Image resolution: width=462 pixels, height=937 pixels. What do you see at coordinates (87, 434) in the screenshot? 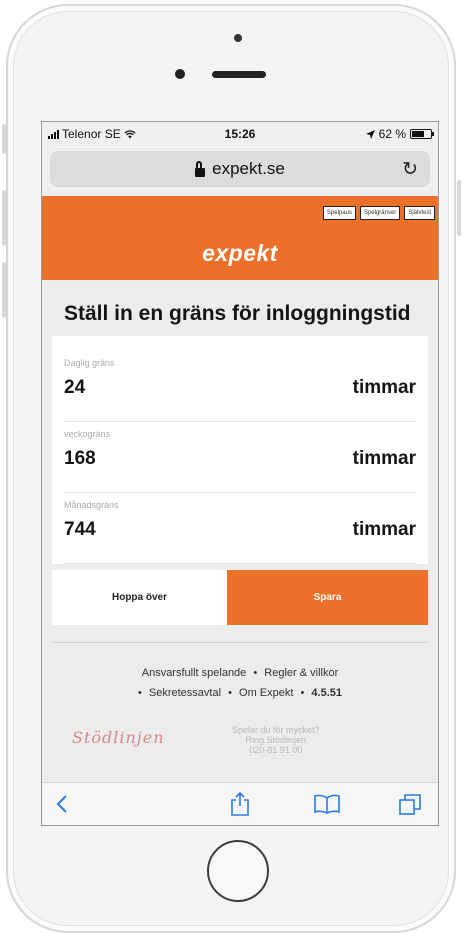
I see `weekly-limit-label: veckogräns` at bounding box center [87, 434].